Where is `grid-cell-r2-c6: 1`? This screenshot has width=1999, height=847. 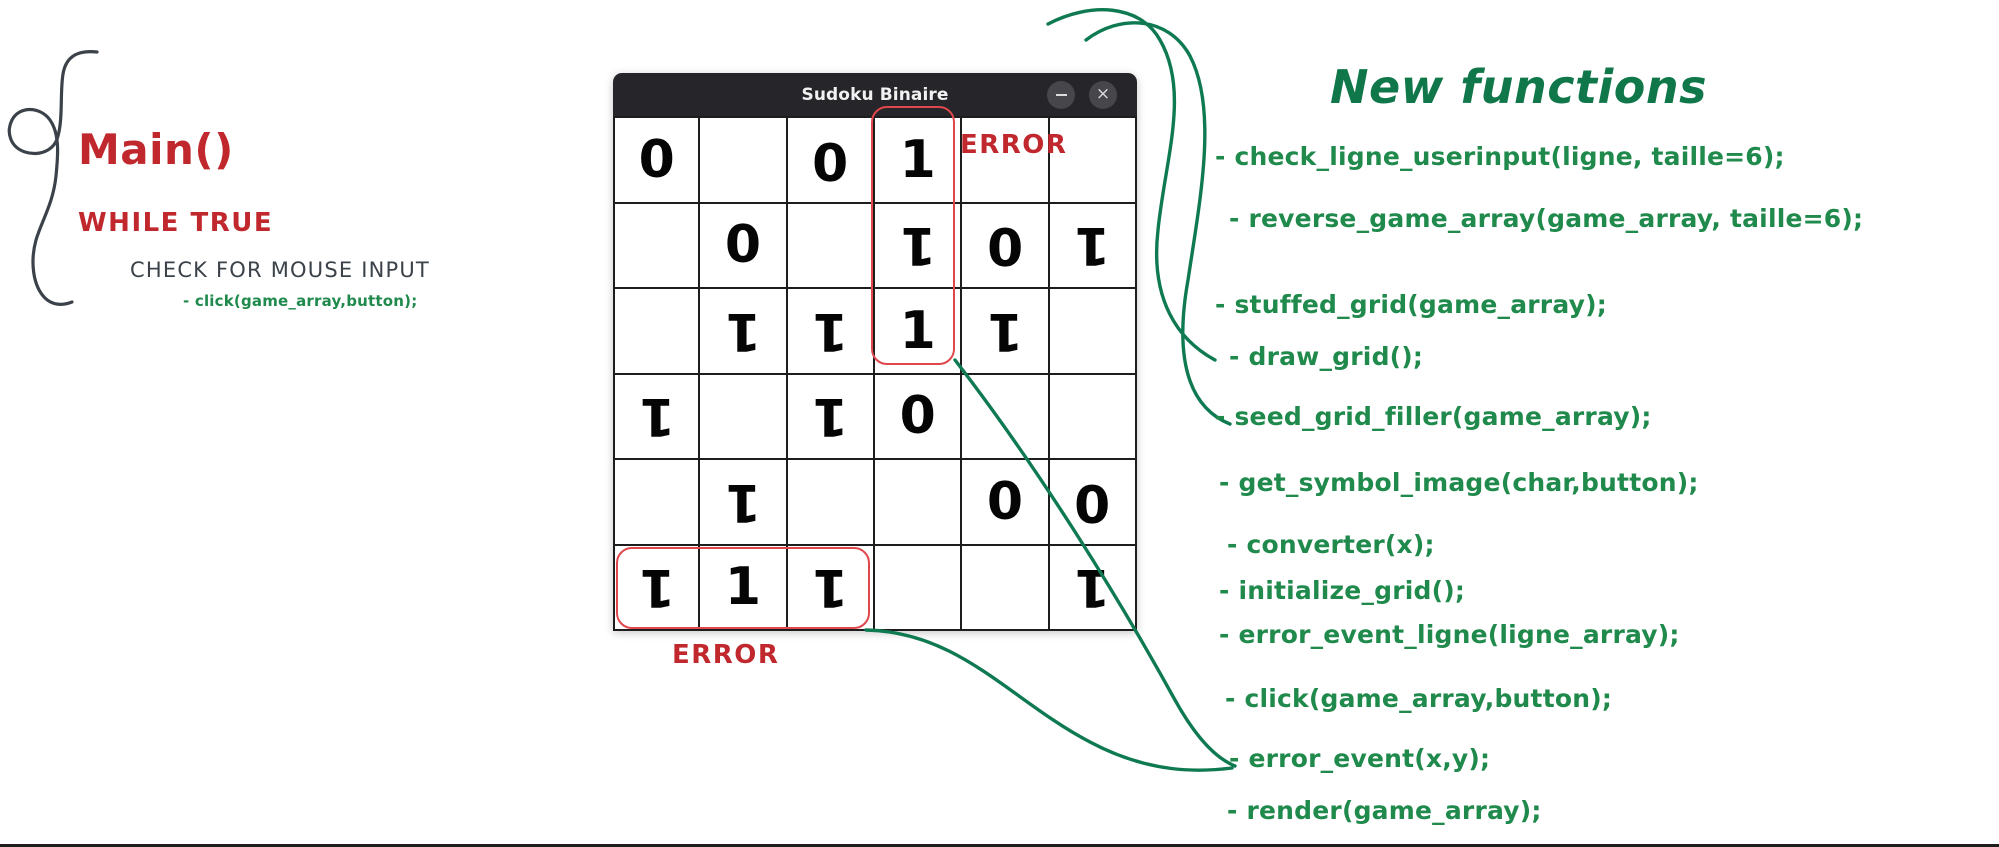
grid-cell-r2-c6: 1 is located at coordinates (1093, 246).